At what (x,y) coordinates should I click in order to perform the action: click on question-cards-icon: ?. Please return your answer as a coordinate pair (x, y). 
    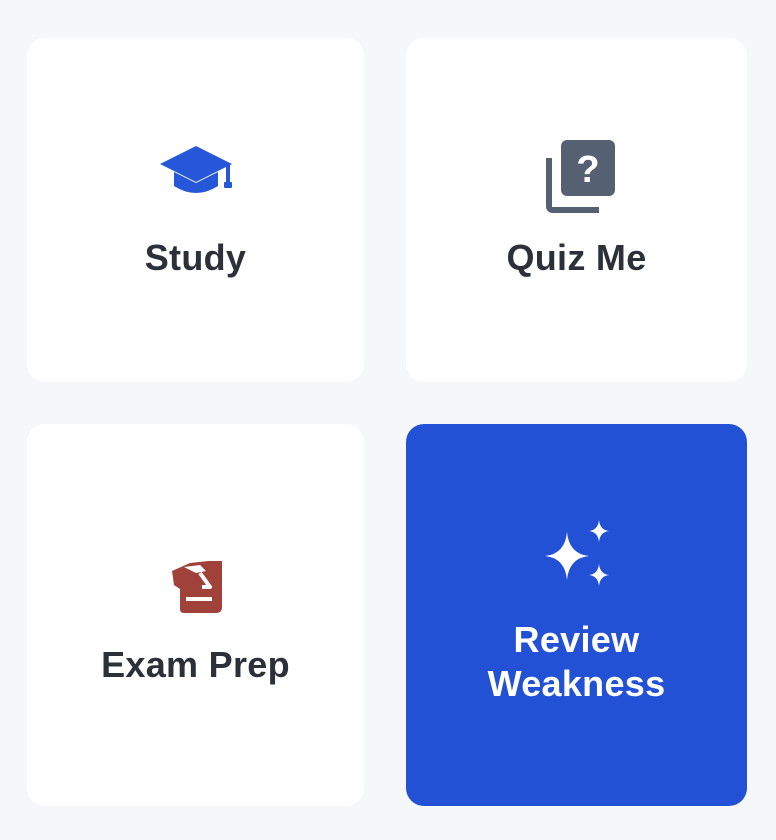
    Looking at the image, I should click on (580, 176).